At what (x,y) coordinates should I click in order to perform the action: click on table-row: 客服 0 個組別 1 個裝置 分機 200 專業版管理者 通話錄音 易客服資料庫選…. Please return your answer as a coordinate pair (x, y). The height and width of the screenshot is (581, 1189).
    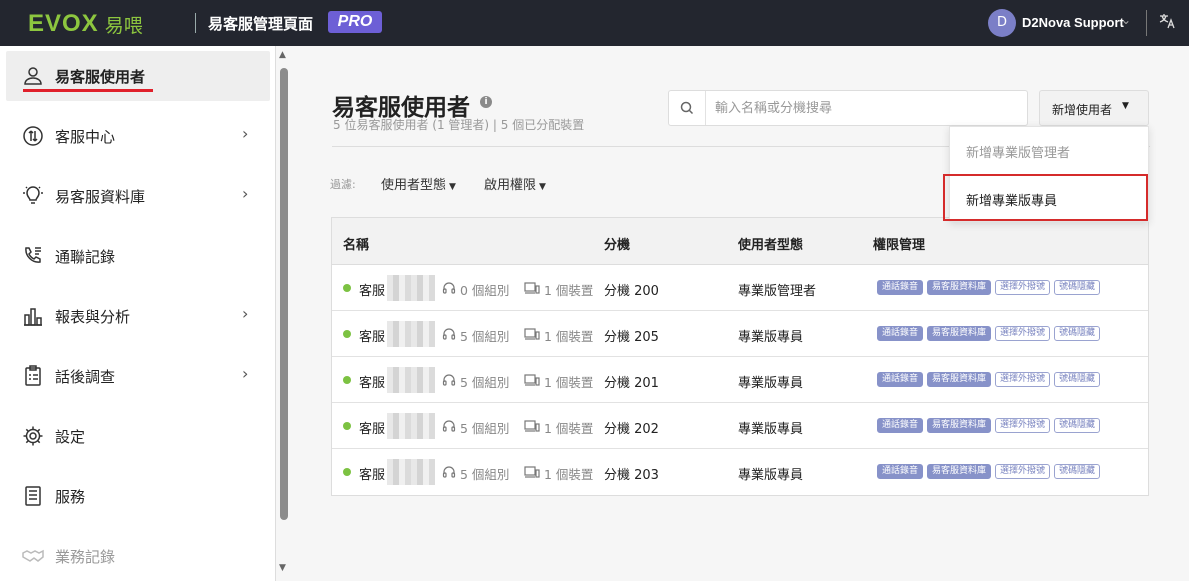
    Looking at the image, I should click on (740, 288).